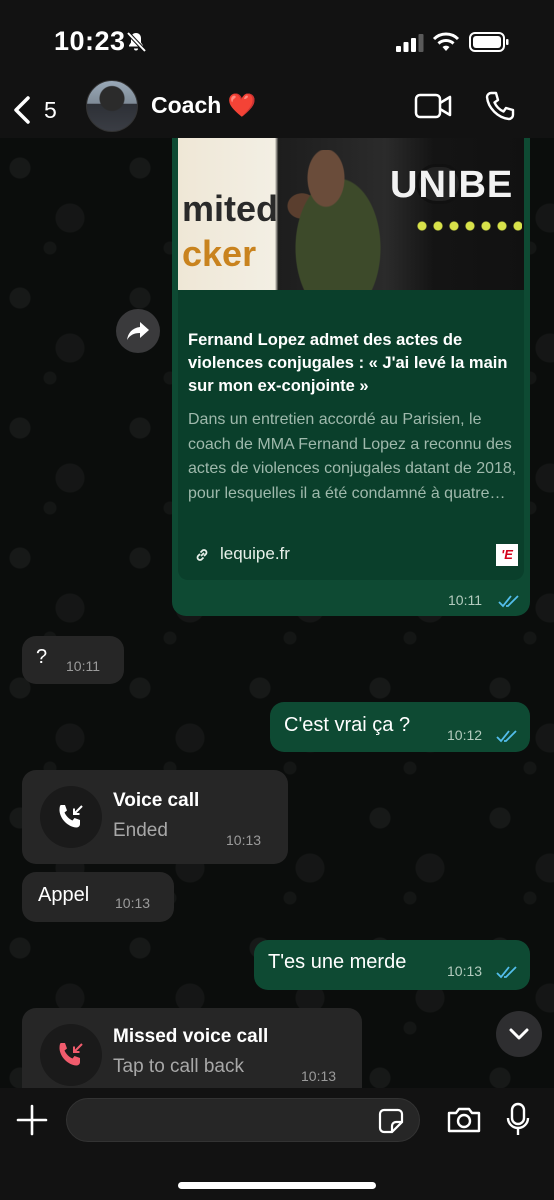  I want to click on forward-button, so click(138, 331).